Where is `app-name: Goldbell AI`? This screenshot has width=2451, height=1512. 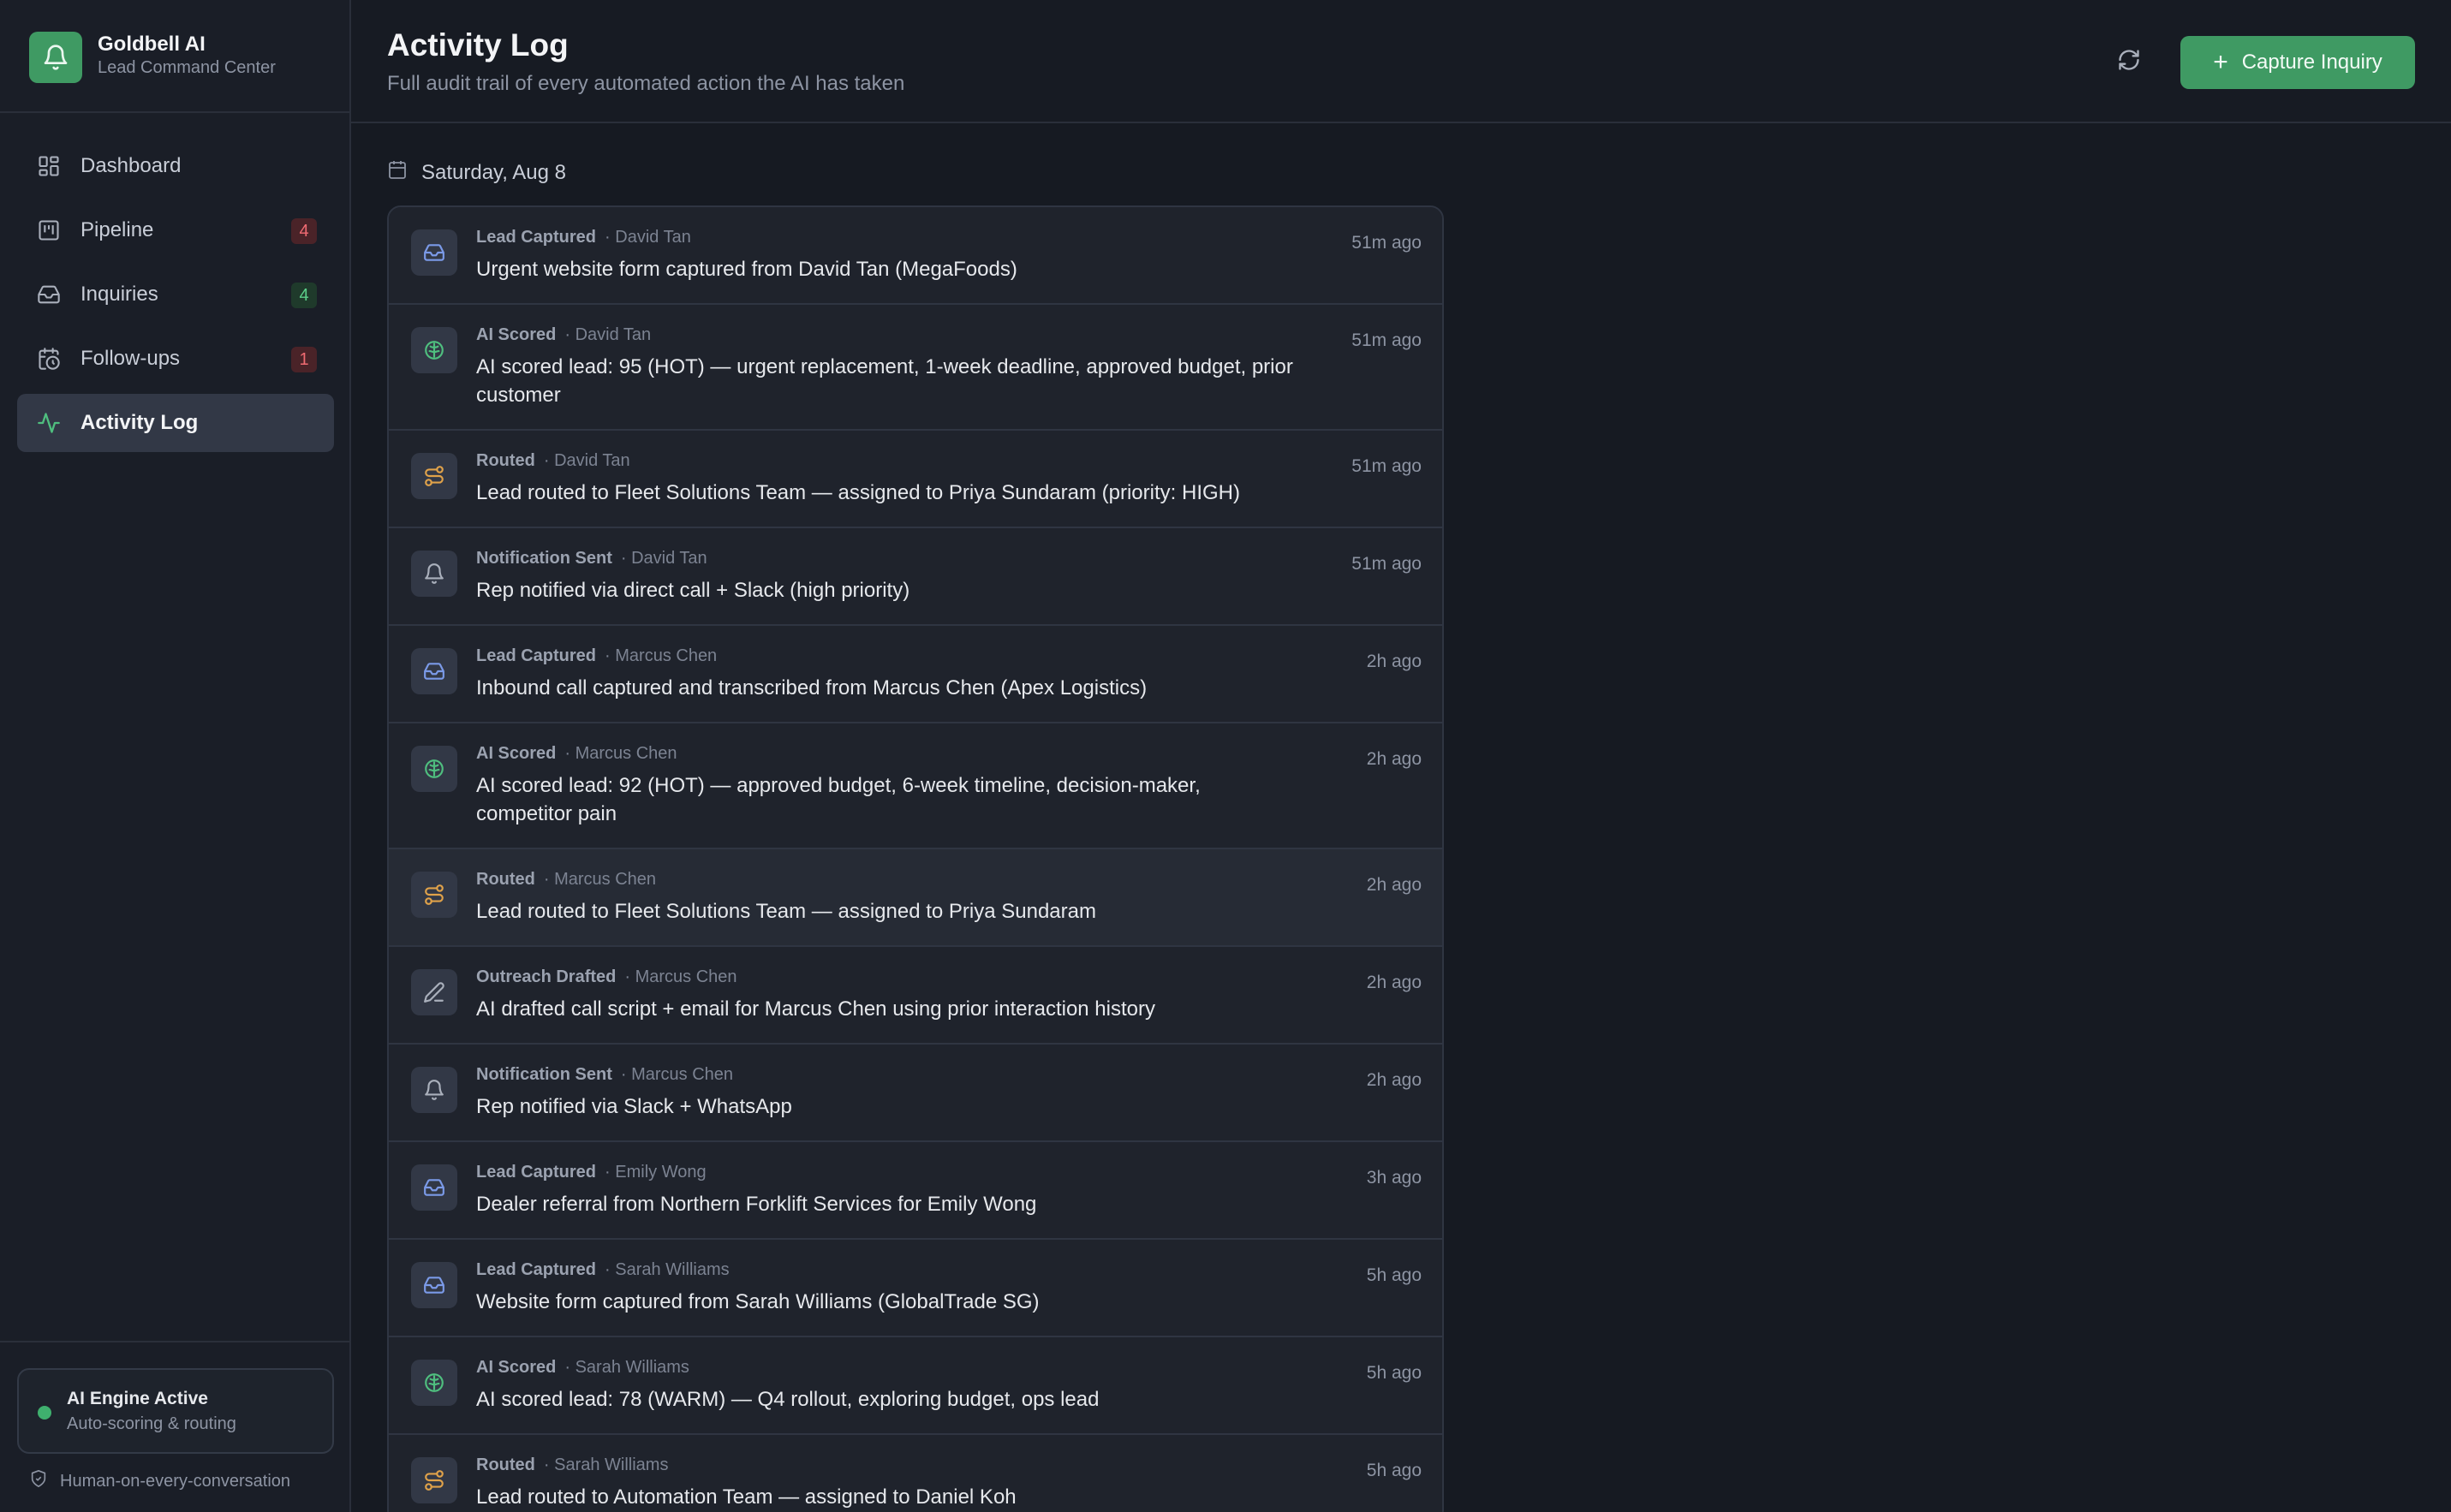
app-name: Goldbell AI is located at coordinates (152, 44).